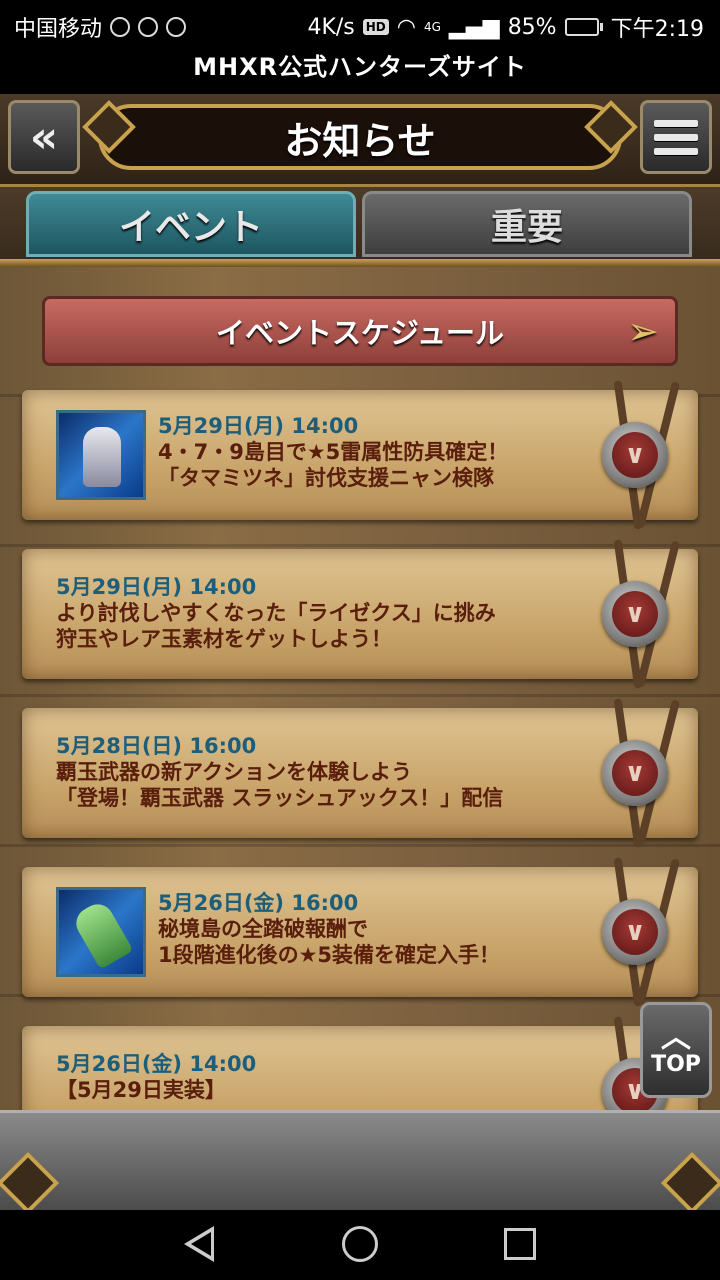 This screenshot has width=720, height=1280. Describe the element at coordinates (280, 798) in the screenshot. I see `news-line: 「登場！覇玉武器 スラッシュアックス！」配信` at that location.